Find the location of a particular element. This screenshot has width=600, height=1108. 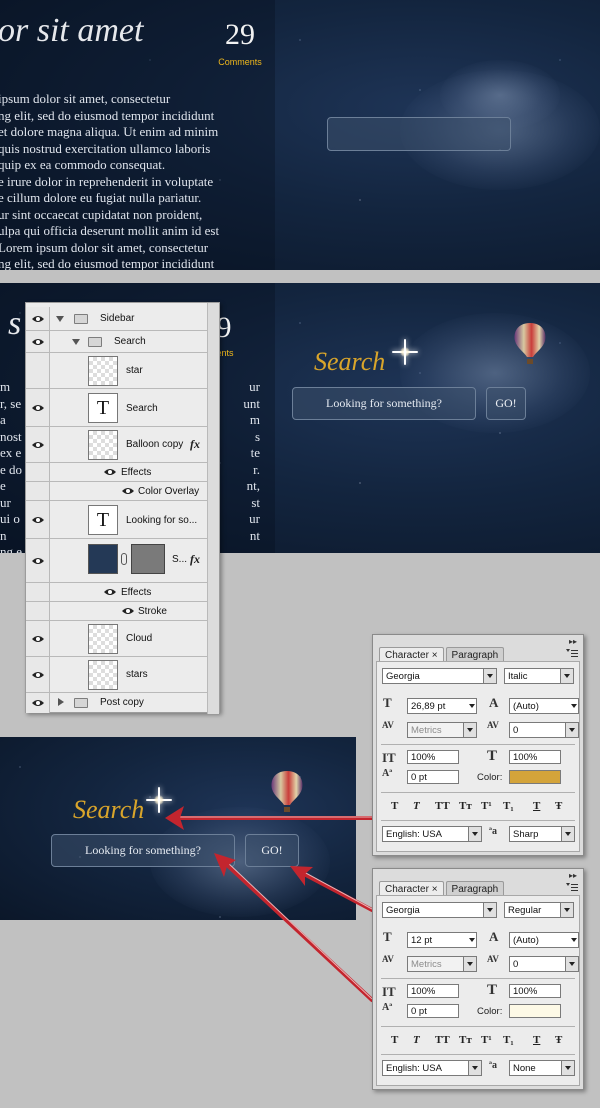

font-family-value: Georgia is located at coordinates (403, 676).